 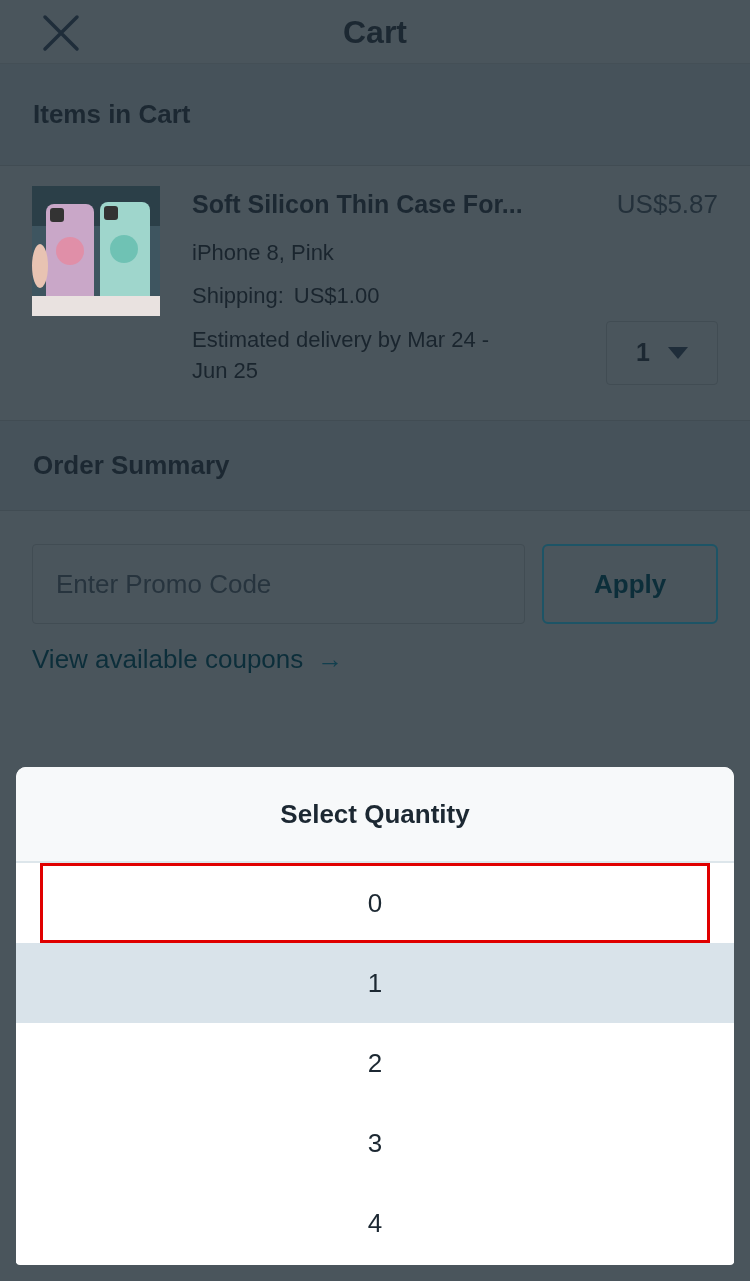 What do you see at coordinates (330, 659) in the screenshot?
I see `arrow-icon: →` at bounding box center [330, 659].